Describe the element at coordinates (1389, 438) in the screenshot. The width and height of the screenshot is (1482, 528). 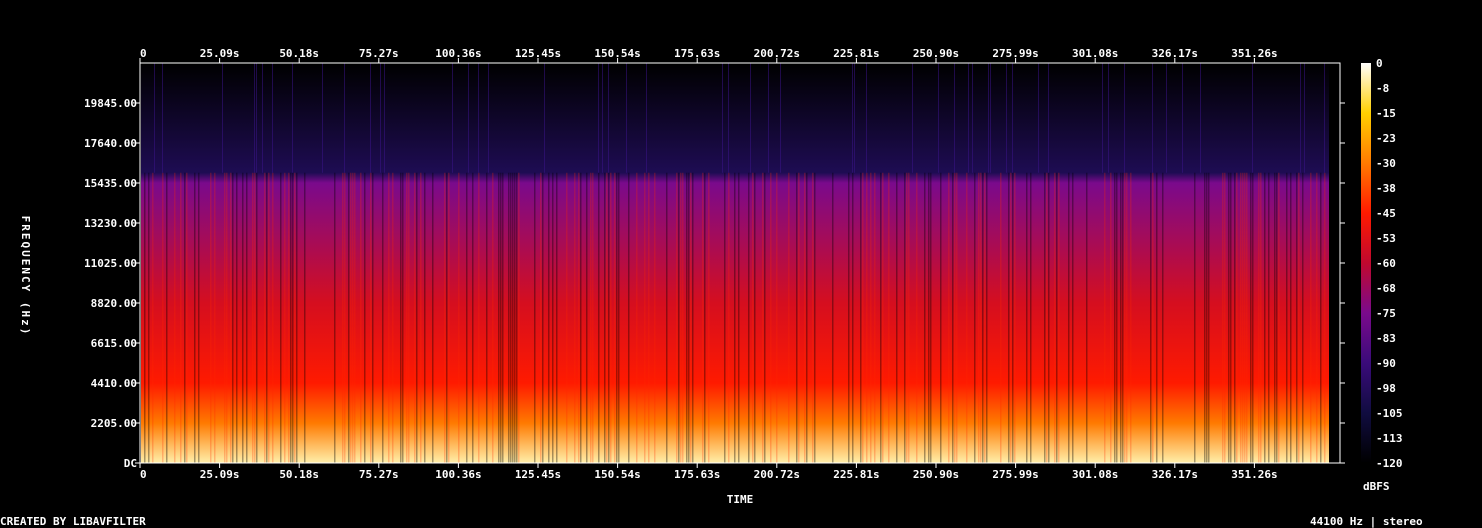
I see `colorbar-tick-label: -113` at that location.